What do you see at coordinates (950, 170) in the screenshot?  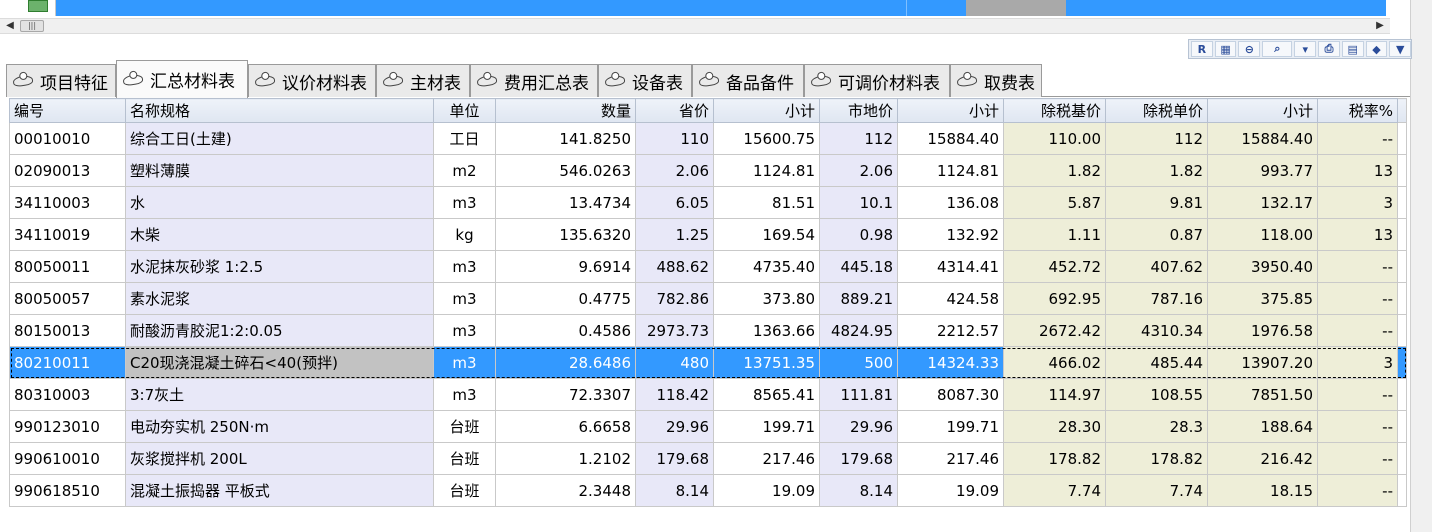 I see `cell-subtotal-2: 1124.81` at bounding box center [950, 170].